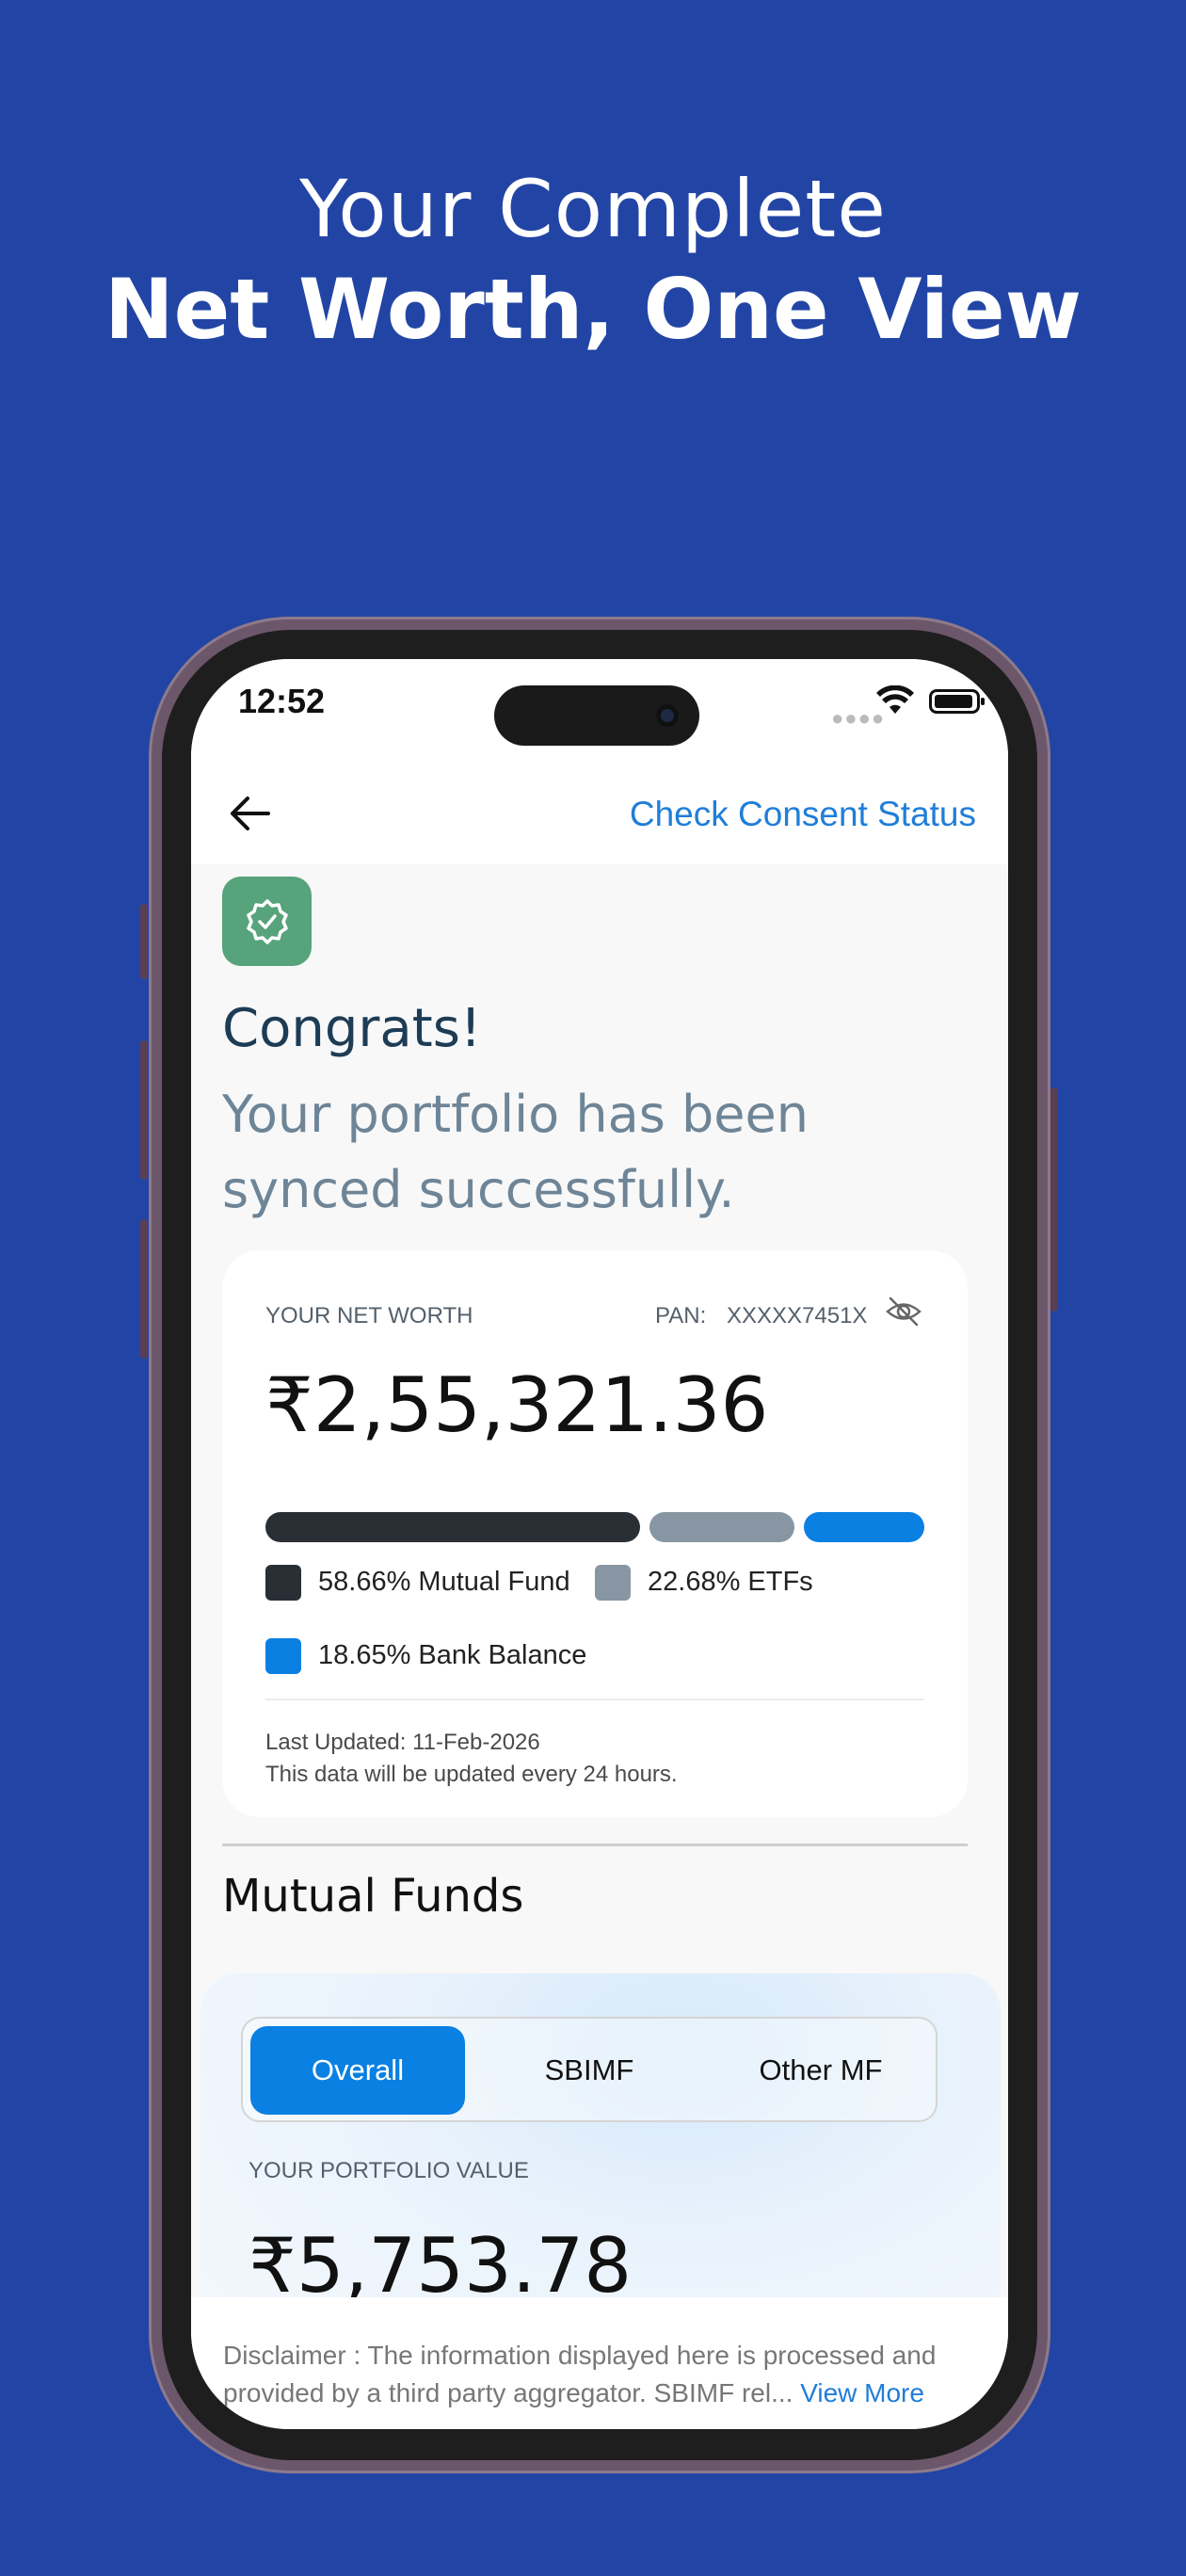 This screenshot has height=2576, width=1186. Describe the element at coordinates (452, 1655) in the screenshot. I see `legend-label: 18.65% Bank Balance` at that location.